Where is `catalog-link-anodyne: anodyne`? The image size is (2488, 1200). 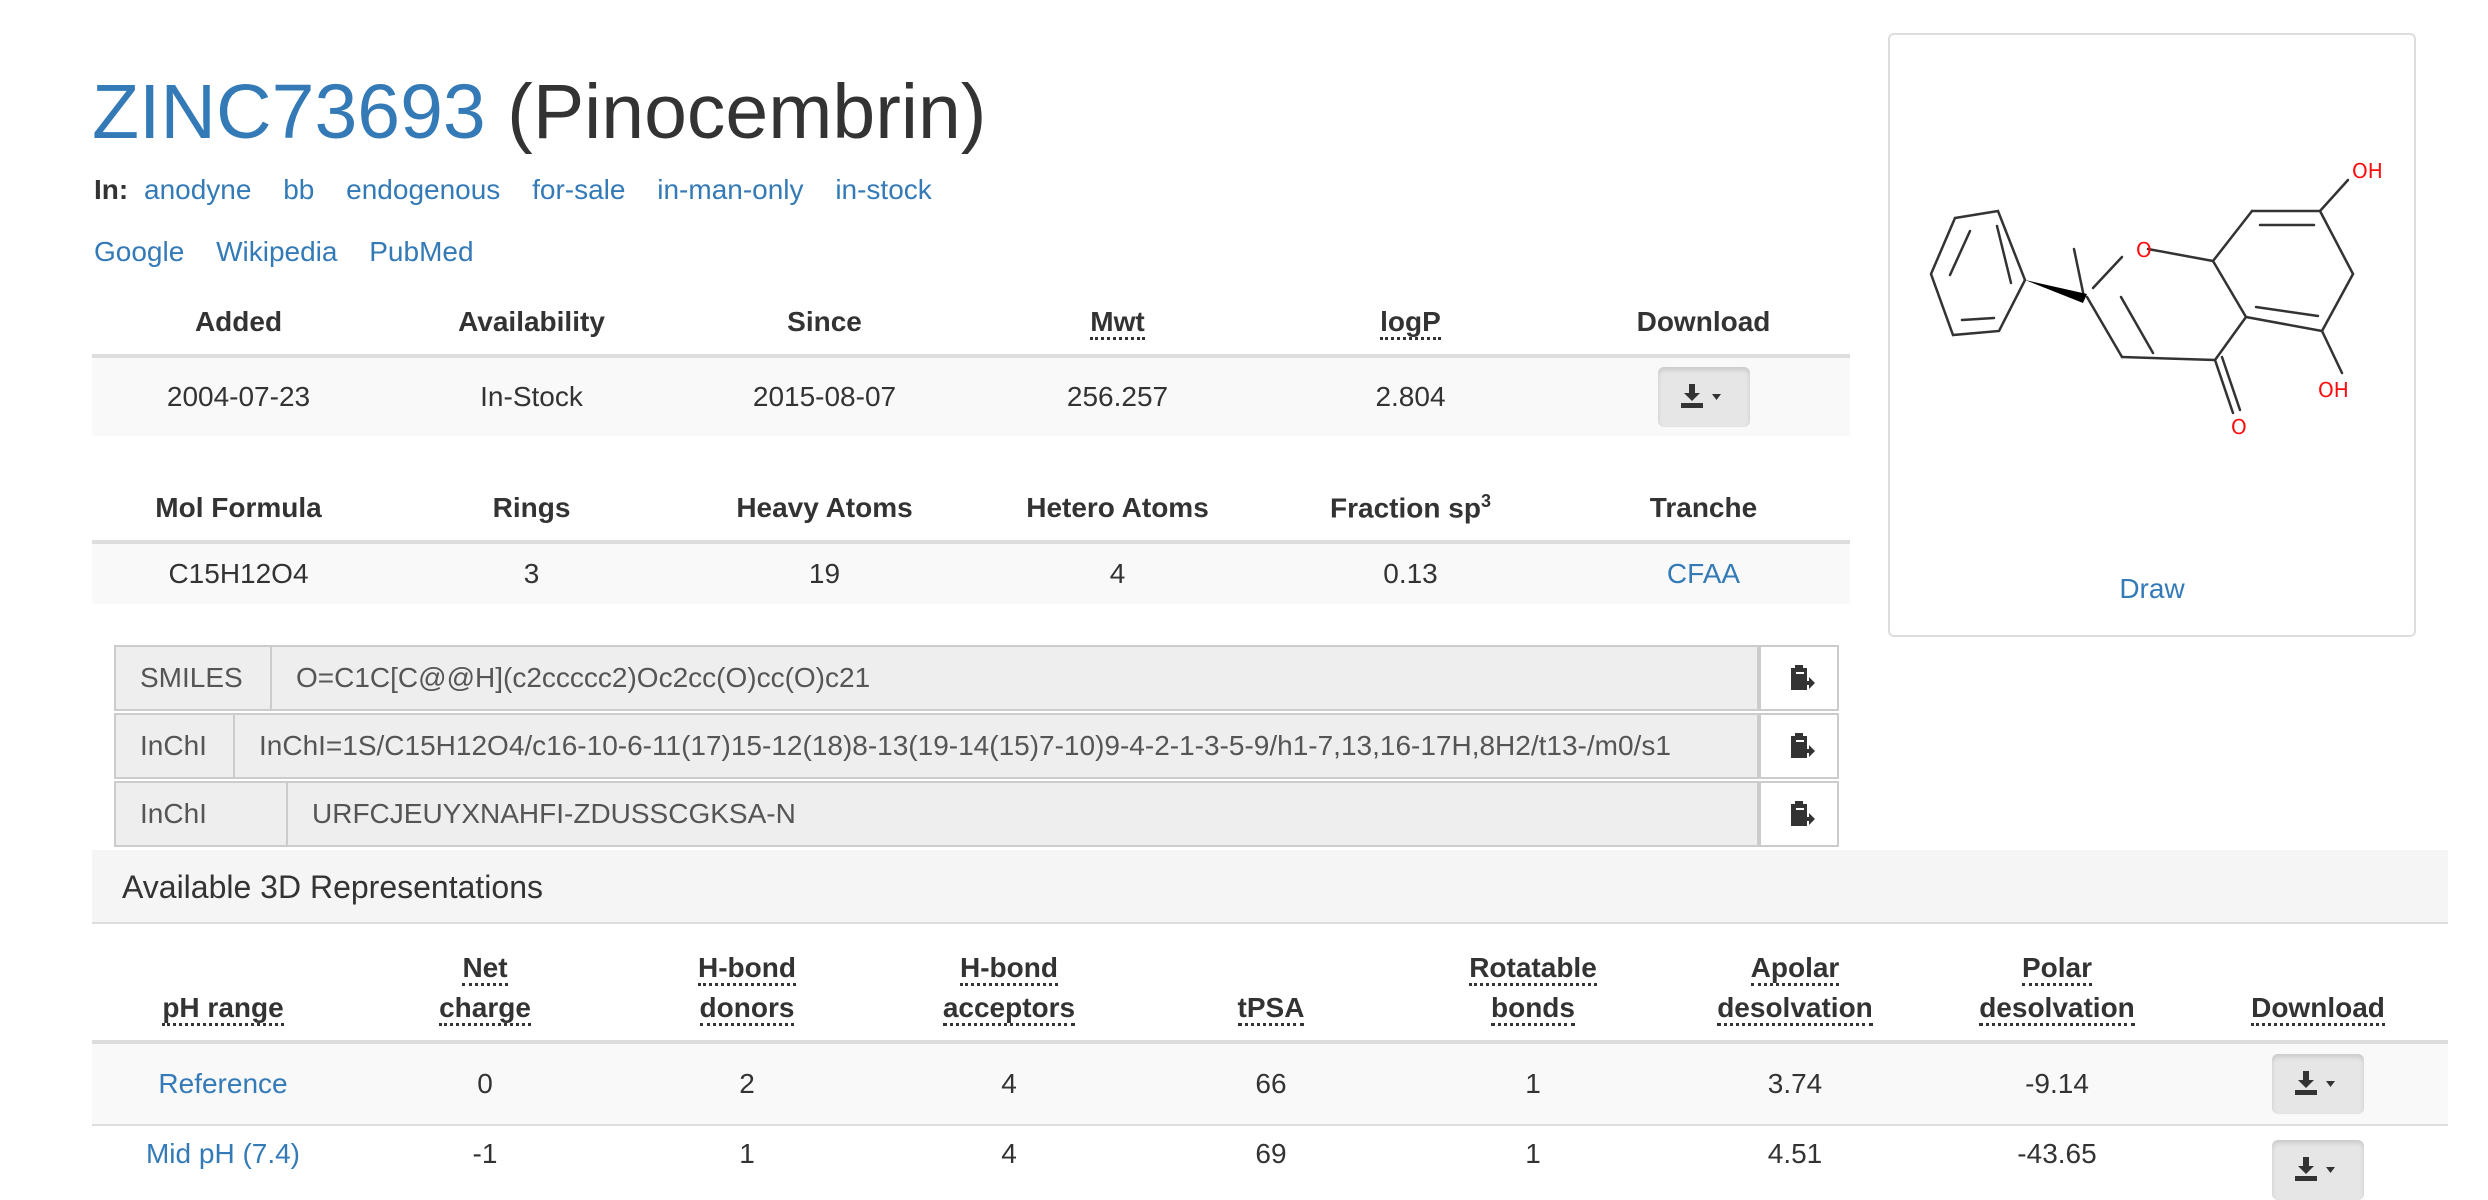
catalog-link-anodyne: anodyne is located at coordinates (197, 189).